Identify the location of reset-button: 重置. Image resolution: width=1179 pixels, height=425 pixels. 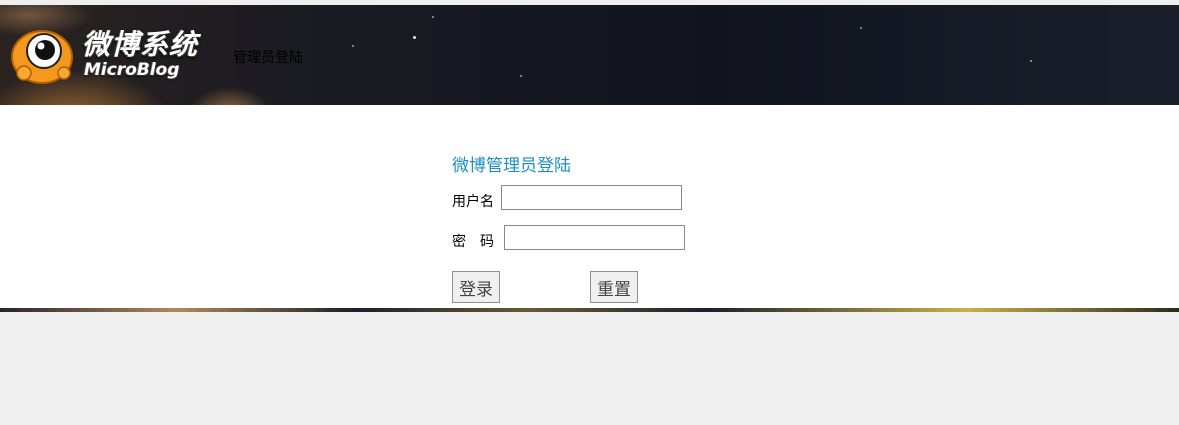
(614, 287).